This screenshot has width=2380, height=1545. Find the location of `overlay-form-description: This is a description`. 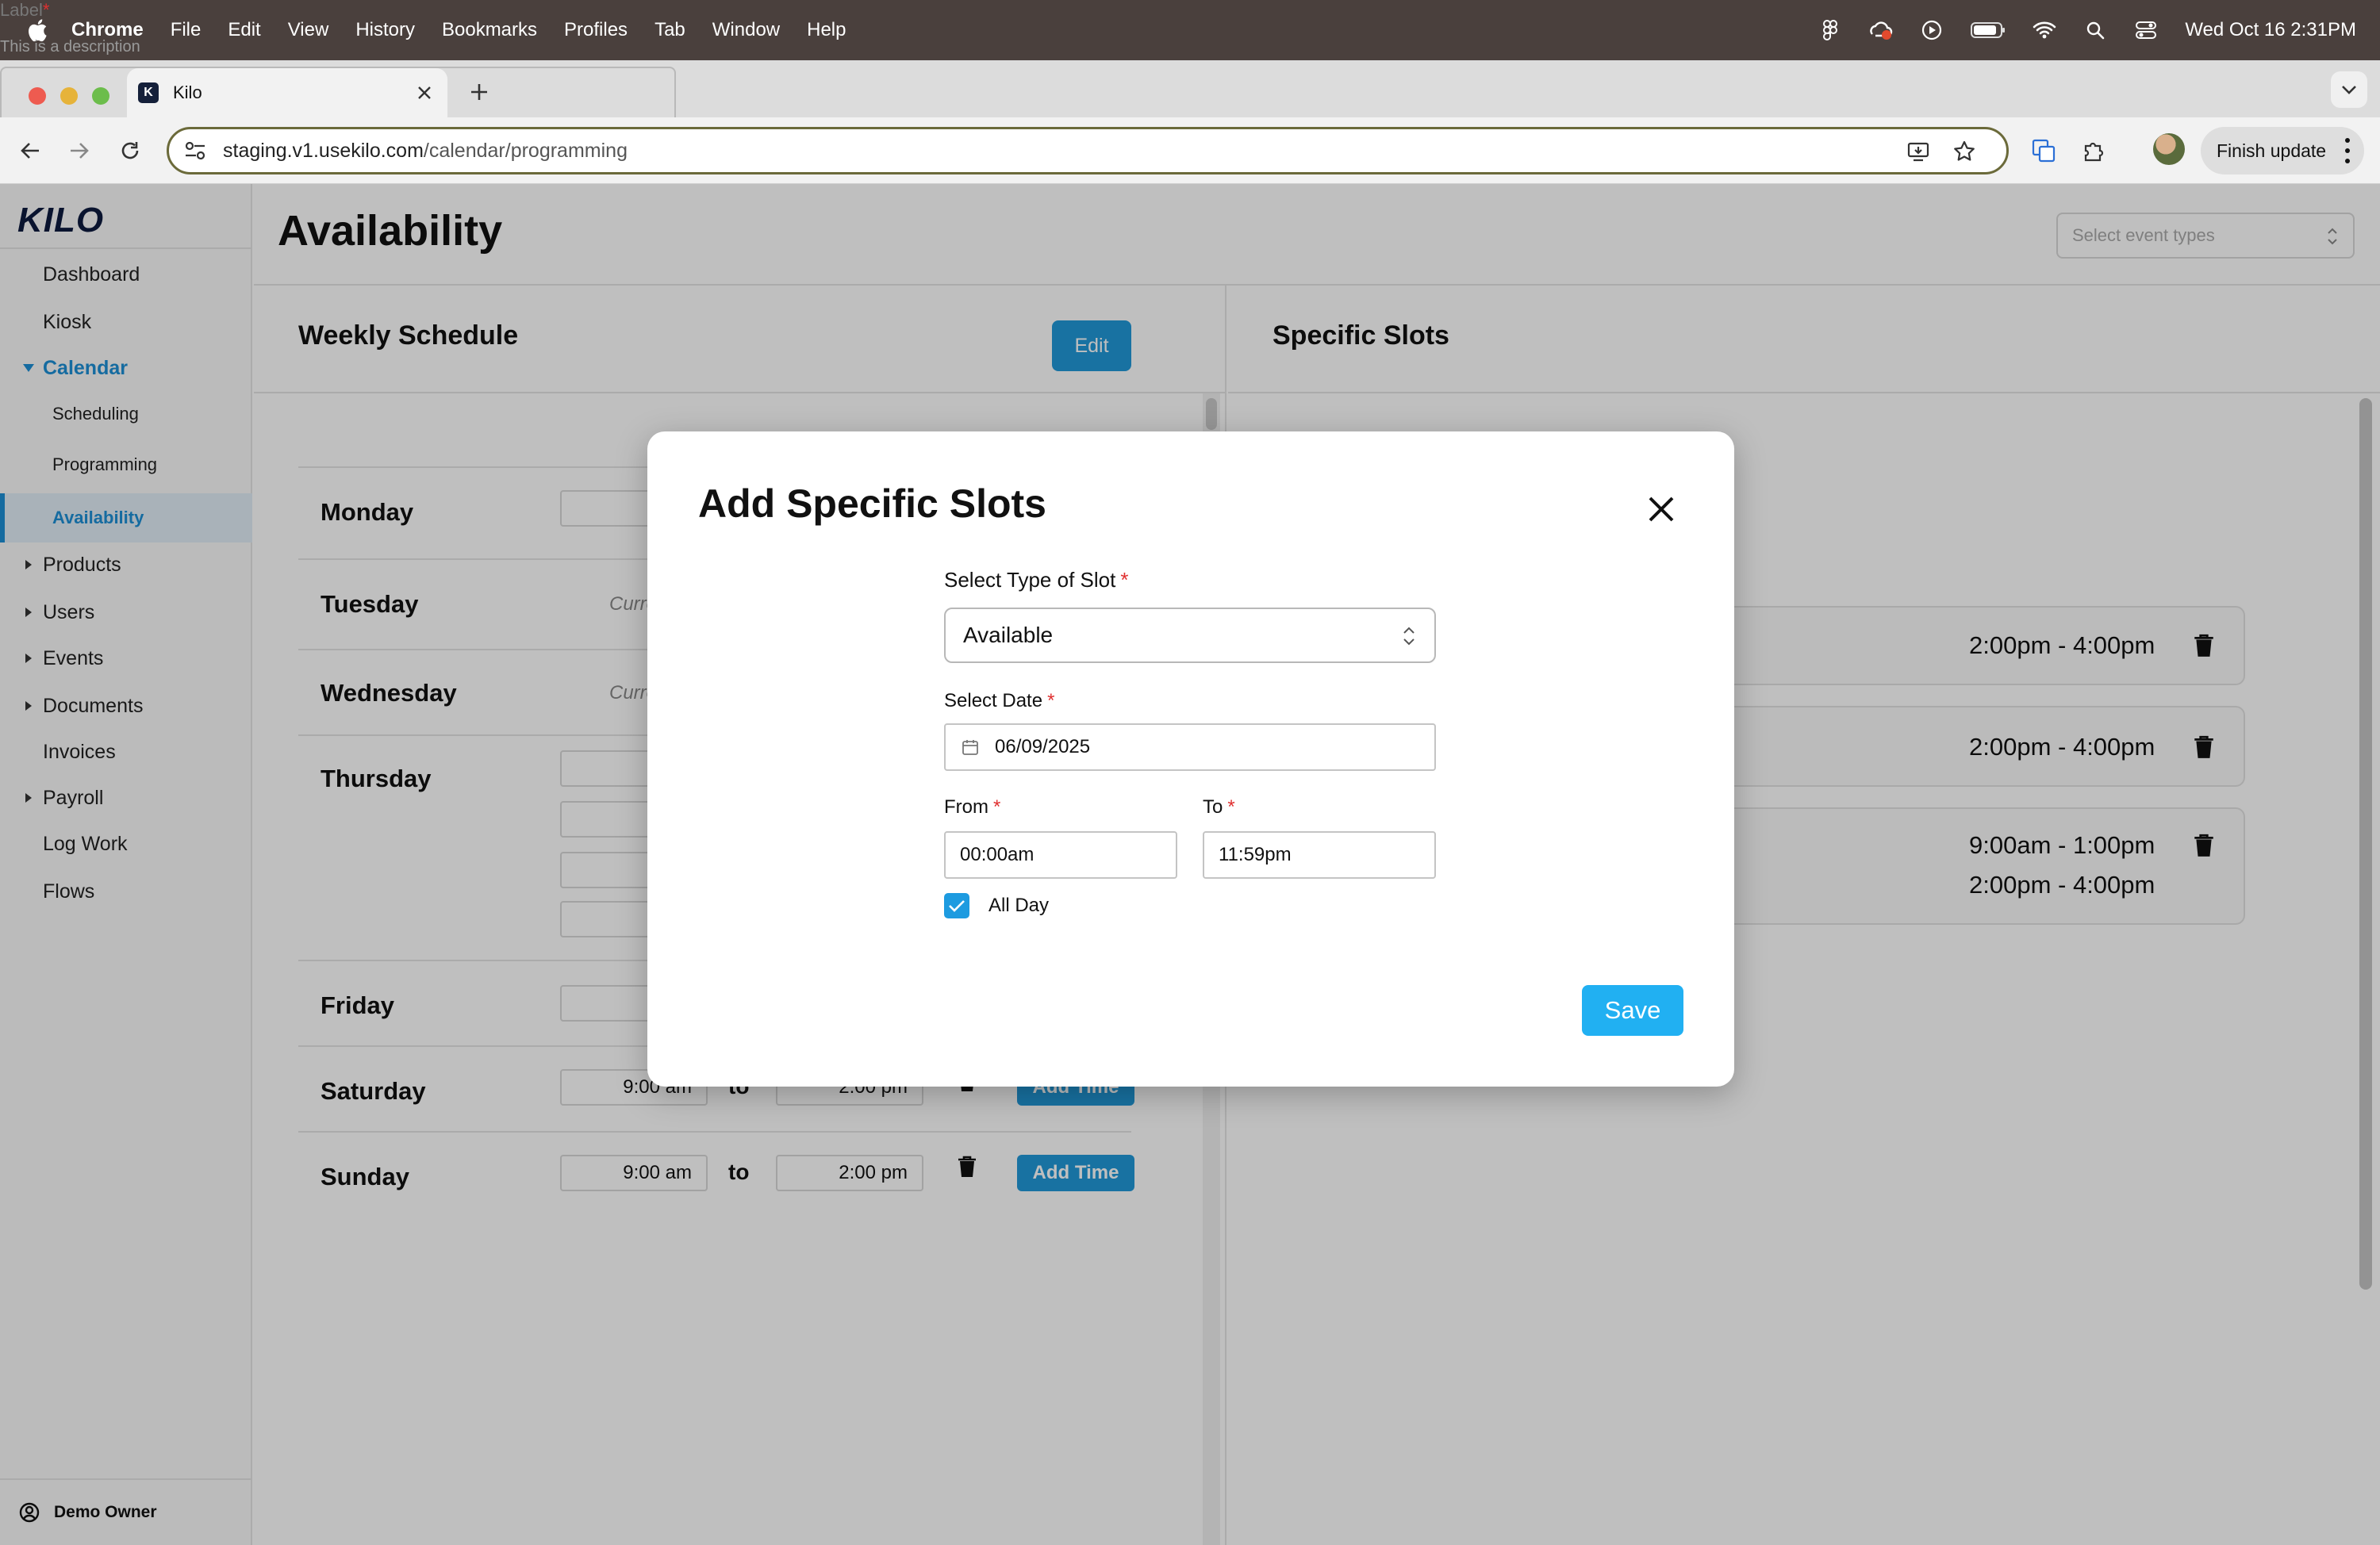

overlay-form-description: This is a description is located at coordinates (70, 47).